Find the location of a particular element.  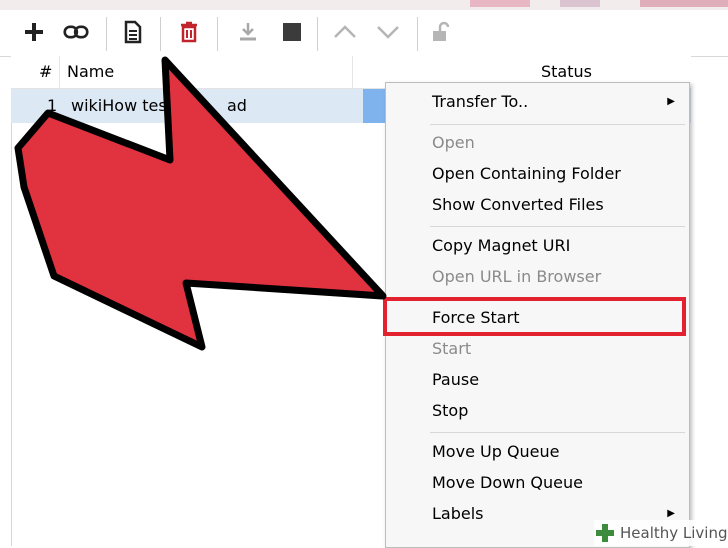

chevron-up-icon is located at coordinates (345, 31).